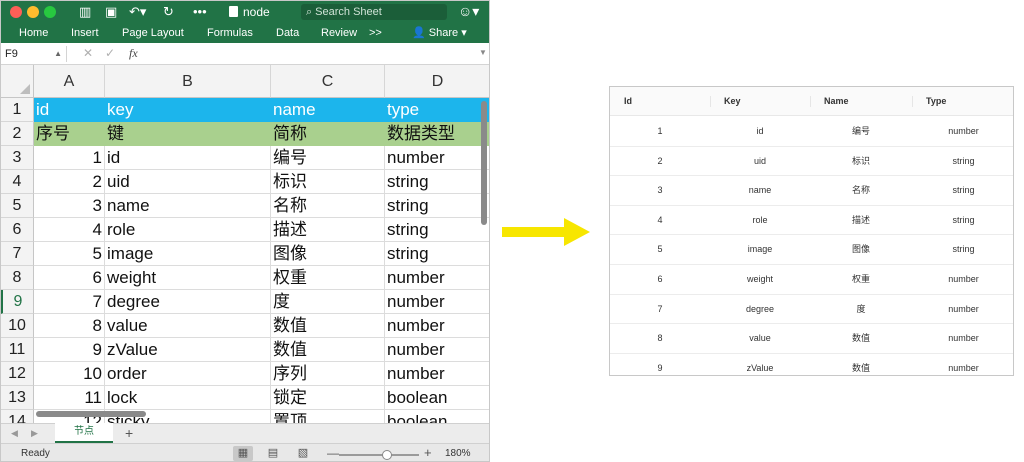  What do you see at coordinates (88, 53) in the screenshot?
I see `cancel-icon: ✕` at bounding box center [88, 53].